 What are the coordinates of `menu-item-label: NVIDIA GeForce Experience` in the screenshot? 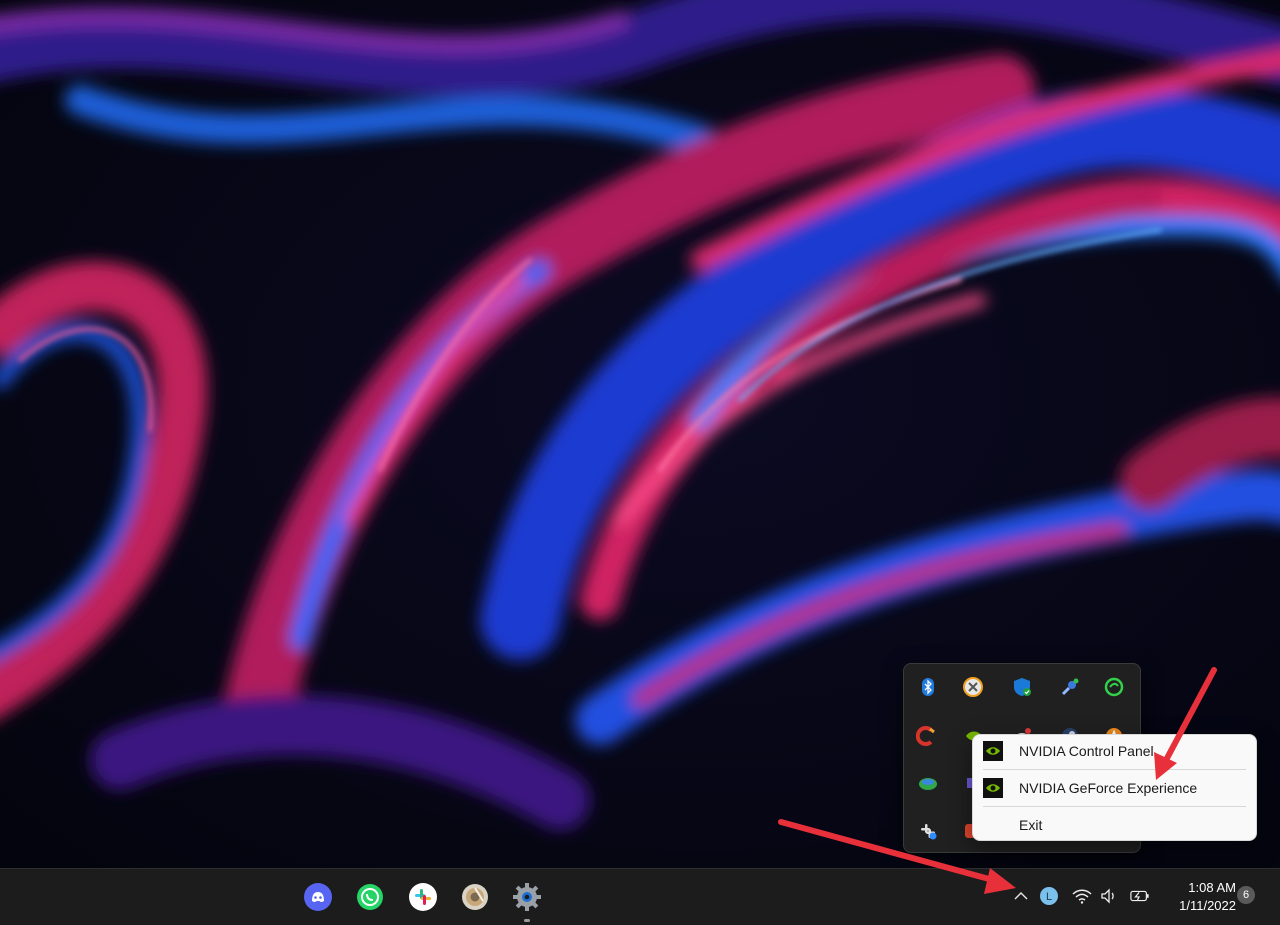 It's located at (1108, 788).